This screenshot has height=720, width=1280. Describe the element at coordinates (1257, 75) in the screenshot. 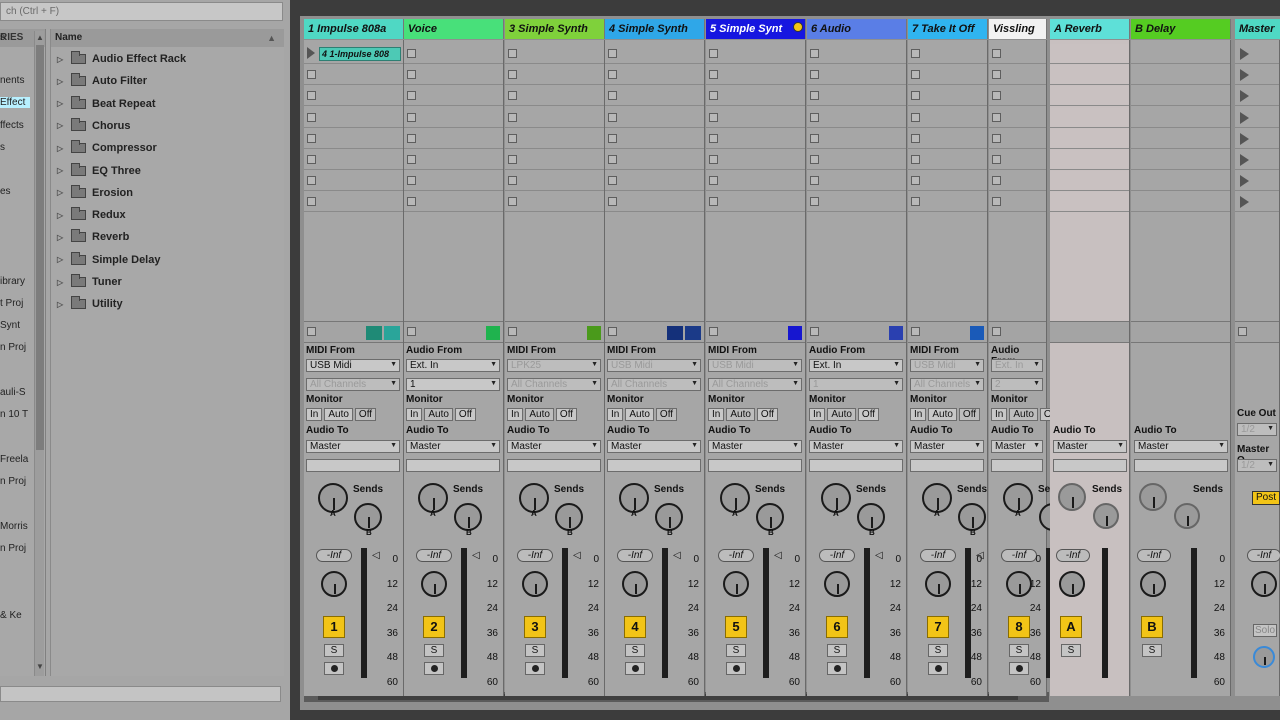

I see `scene-launch` at that location.